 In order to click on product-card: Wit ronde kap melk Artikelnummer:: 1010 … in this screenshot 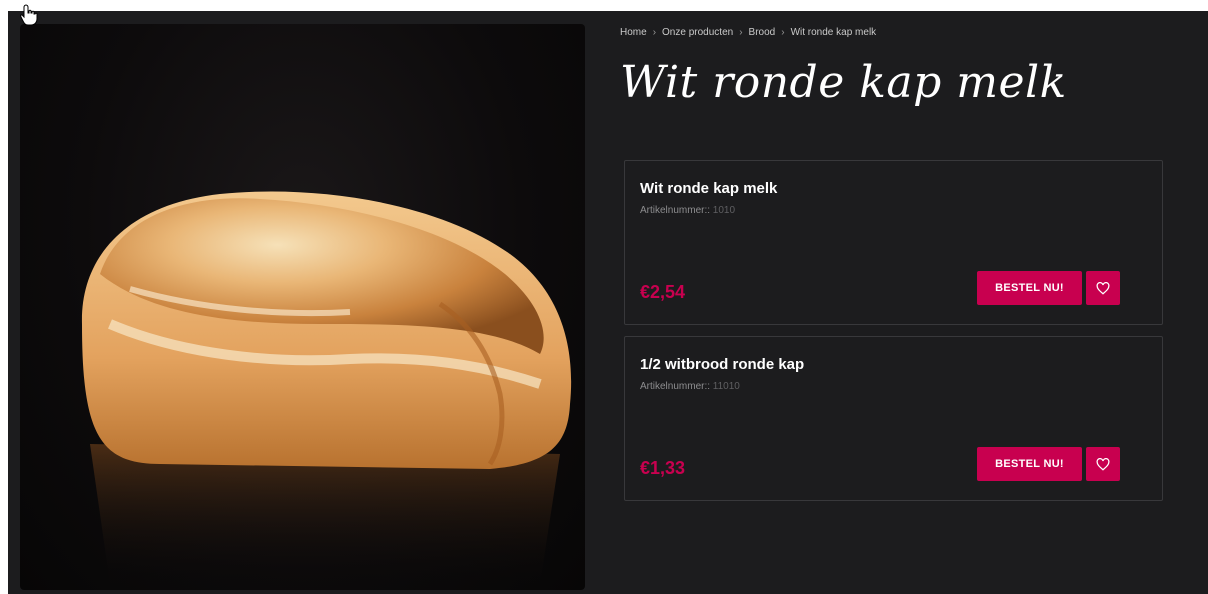, I will do `click(893, 242)`.